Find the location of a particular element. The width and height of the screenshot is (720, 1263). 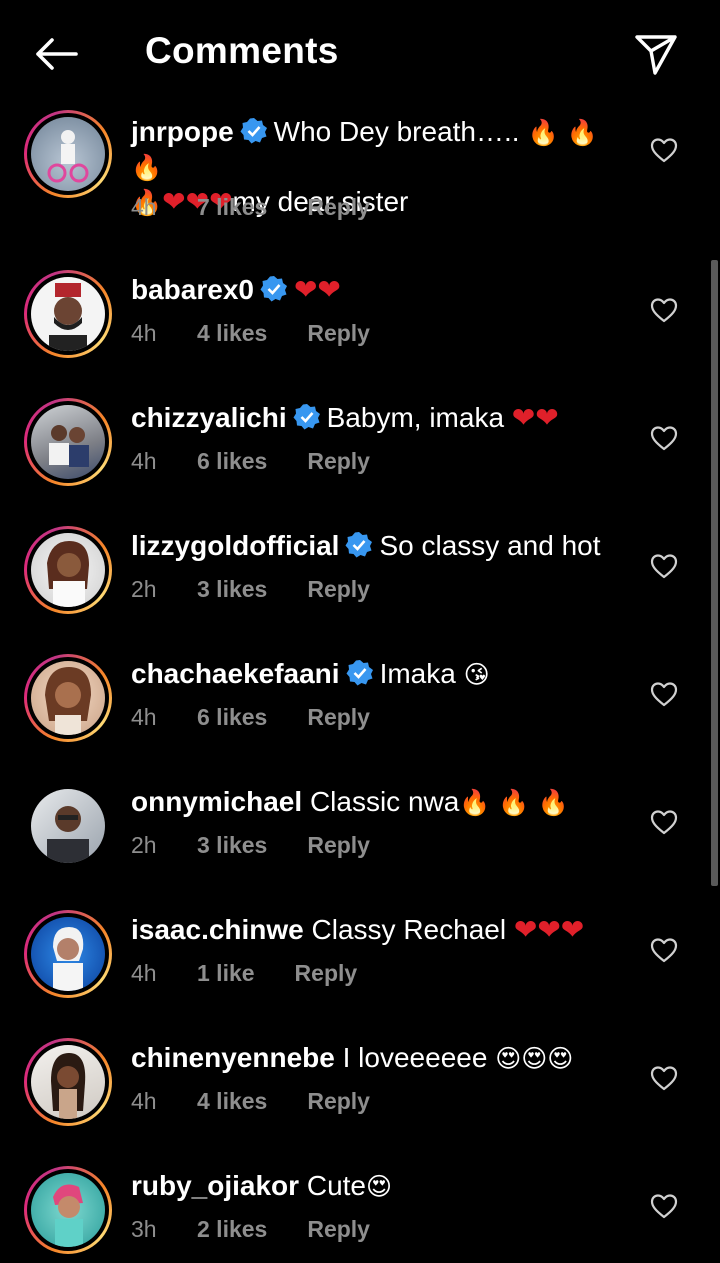

page-title: Comments is located at coordinates (242, 50).